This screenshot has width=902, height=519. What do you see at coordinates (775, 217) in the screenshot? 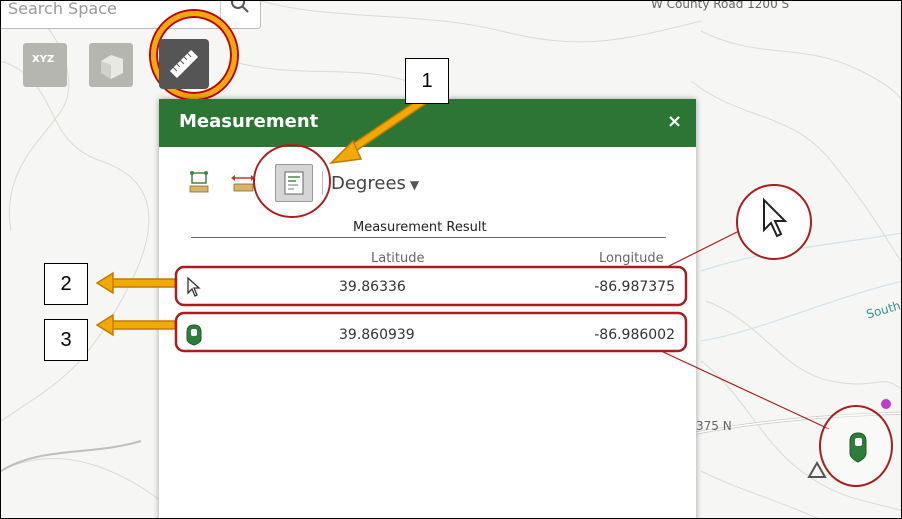
I see `cursor-icon` at bounding box center [775, 217].